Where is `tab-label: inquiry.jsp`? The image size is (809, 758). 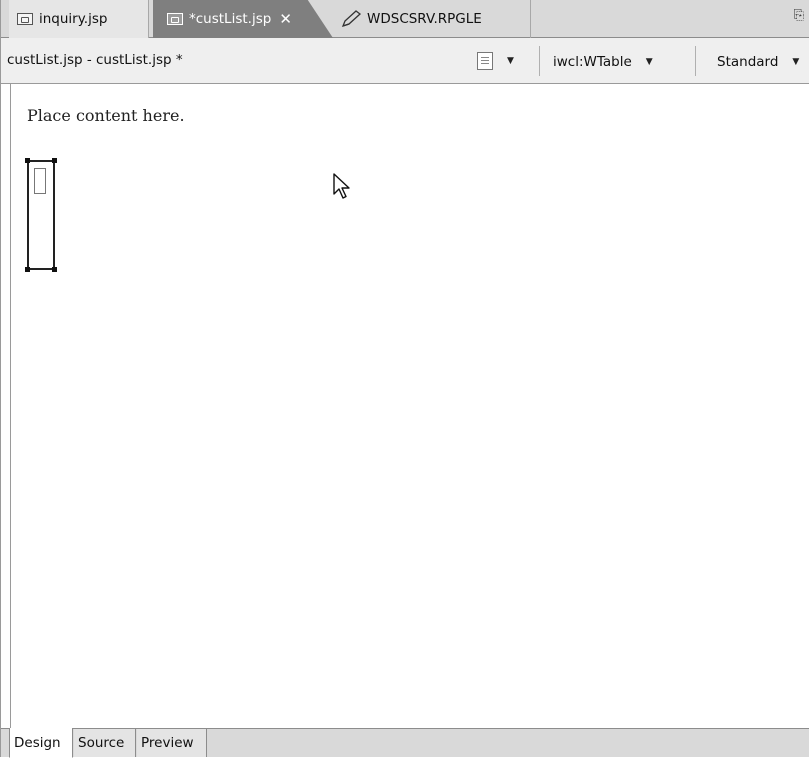
tab-label: inquiry.jsp is located at coordinates (73, 19).